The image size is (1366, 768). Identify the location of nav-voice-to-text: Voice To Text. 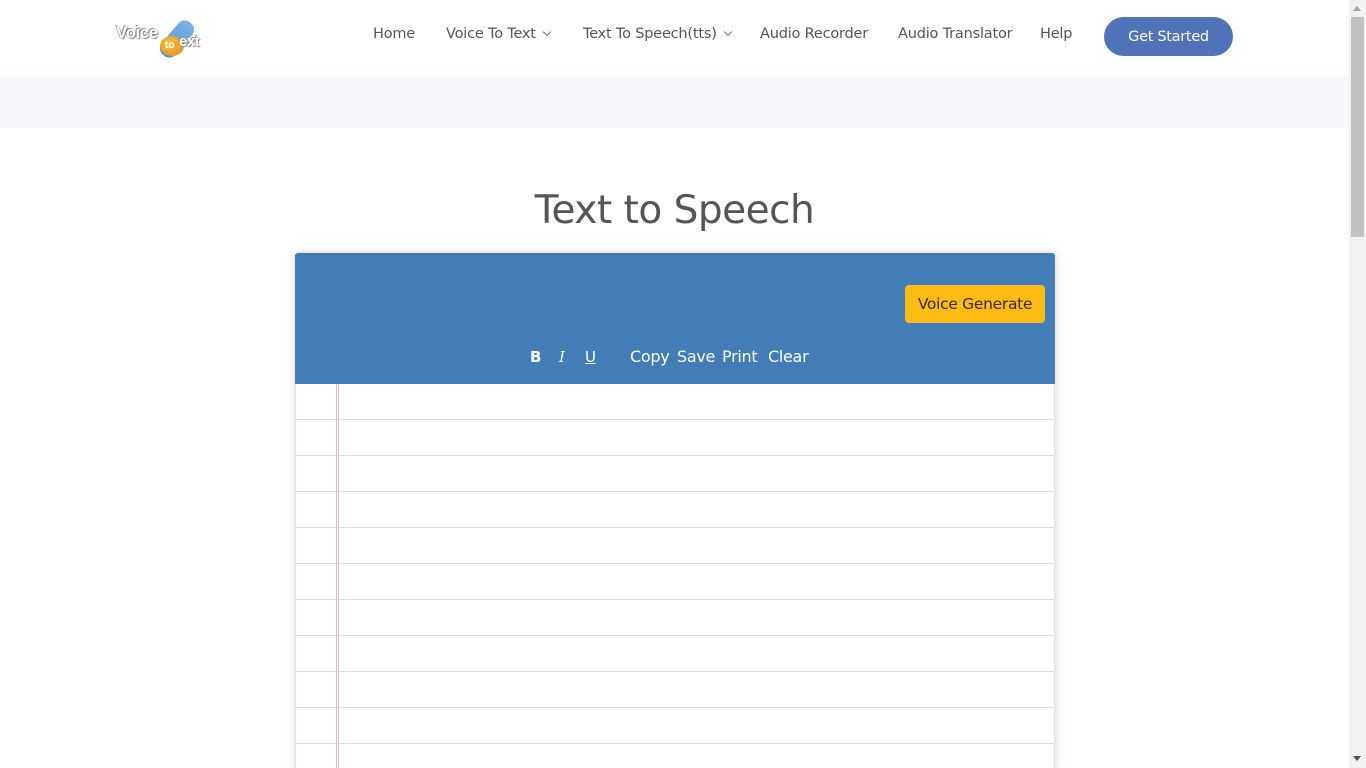
(499, 34).